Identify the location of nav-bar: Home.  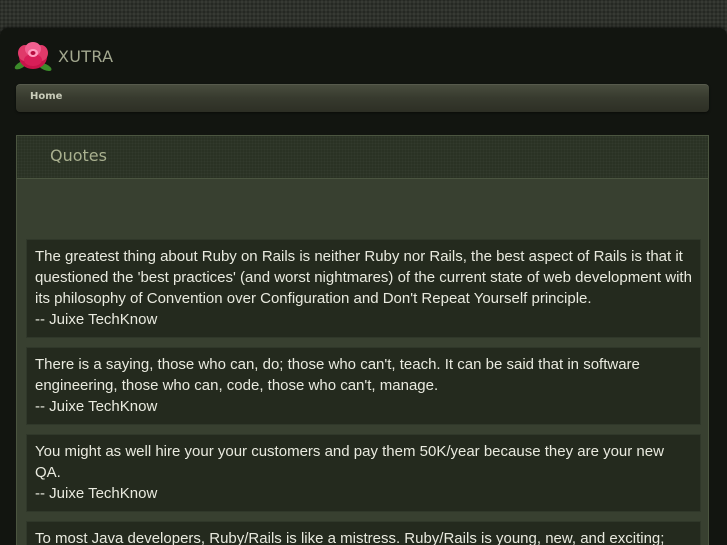
(362, 98).